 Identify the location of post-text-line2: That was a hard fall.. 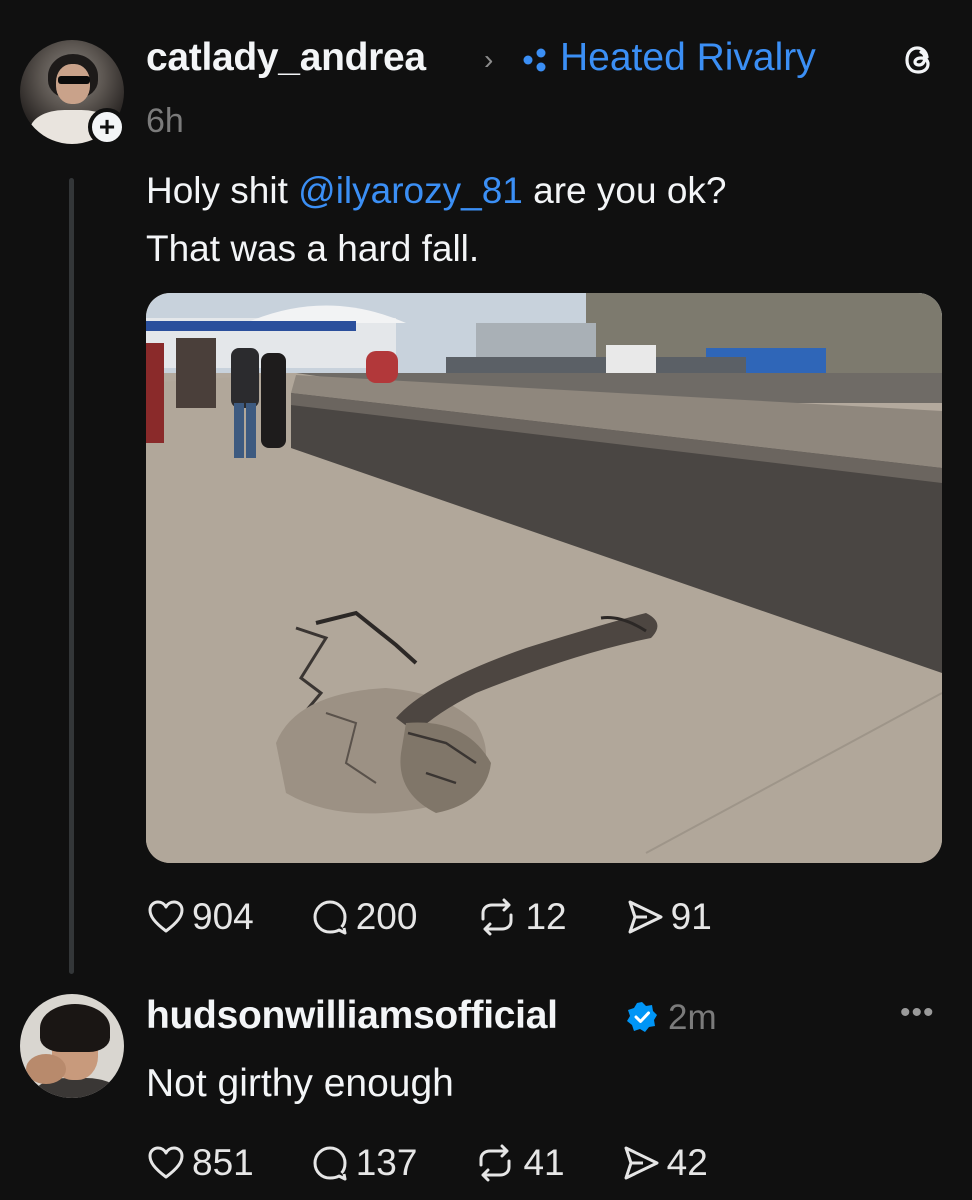
(313, 248).